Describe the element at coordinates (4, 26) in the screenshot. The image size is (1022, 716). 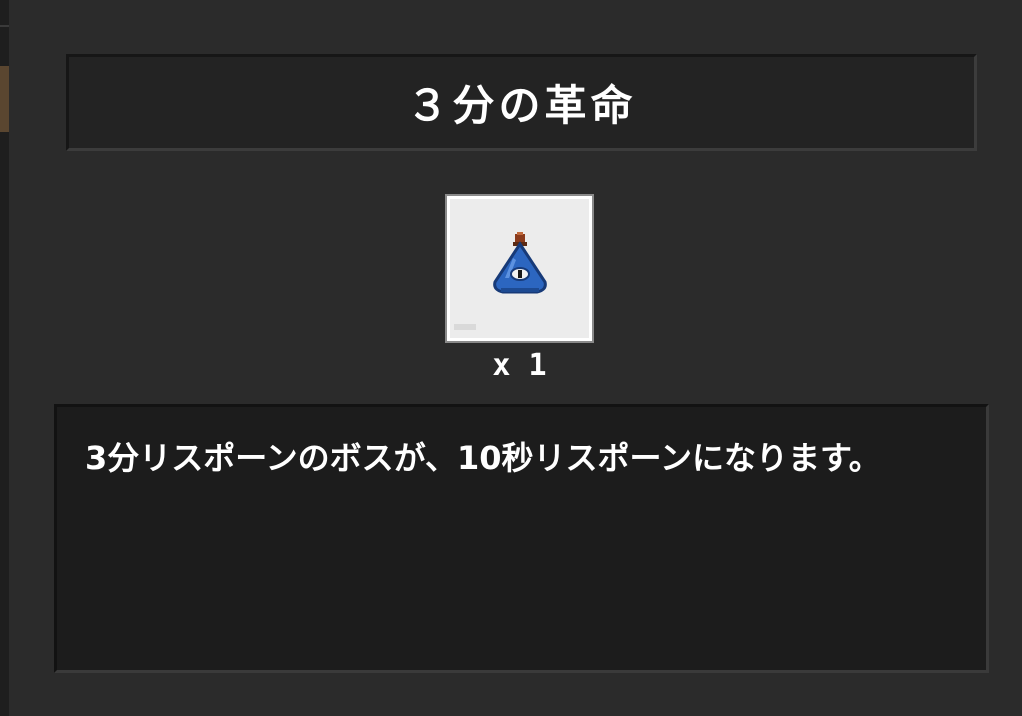
I see `window-left-edge-line` at that location.